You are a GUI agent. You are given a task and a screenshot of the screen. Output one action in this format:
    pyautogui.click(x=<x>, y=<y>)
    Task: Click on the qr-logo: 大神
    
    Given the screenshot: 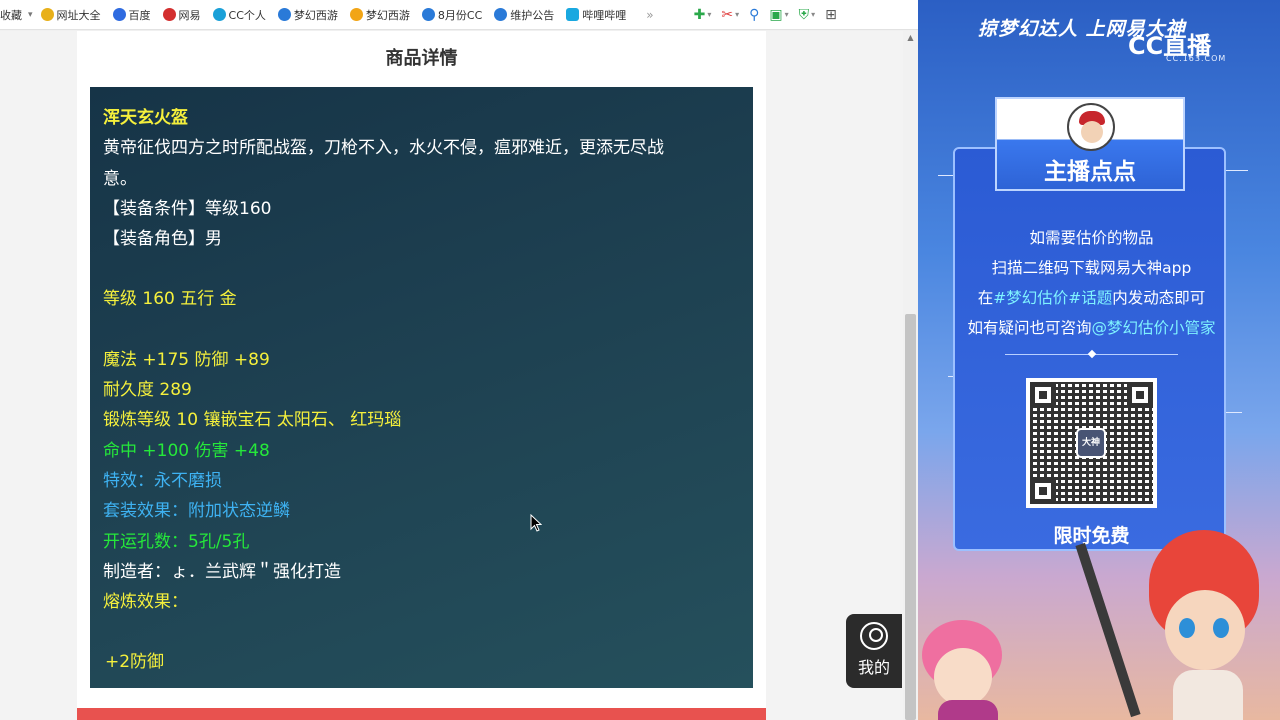 What is the action you would take?
    pyautogui.click(x=1091, y=443)
    